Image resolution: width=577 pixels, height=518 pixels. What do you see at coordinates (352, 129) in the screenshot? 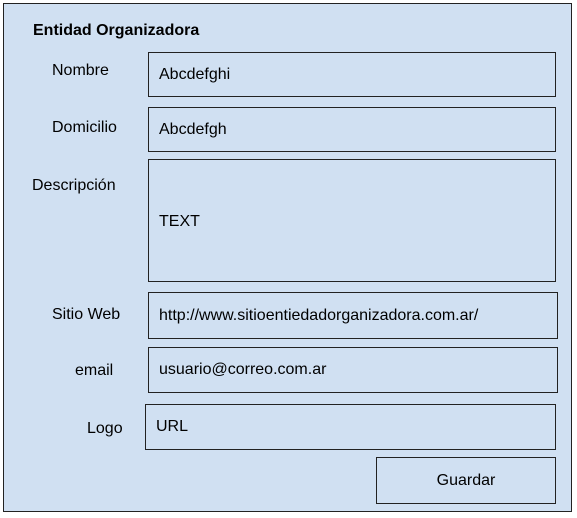
I see `domicilio-input` at bounding box center [352, 129].